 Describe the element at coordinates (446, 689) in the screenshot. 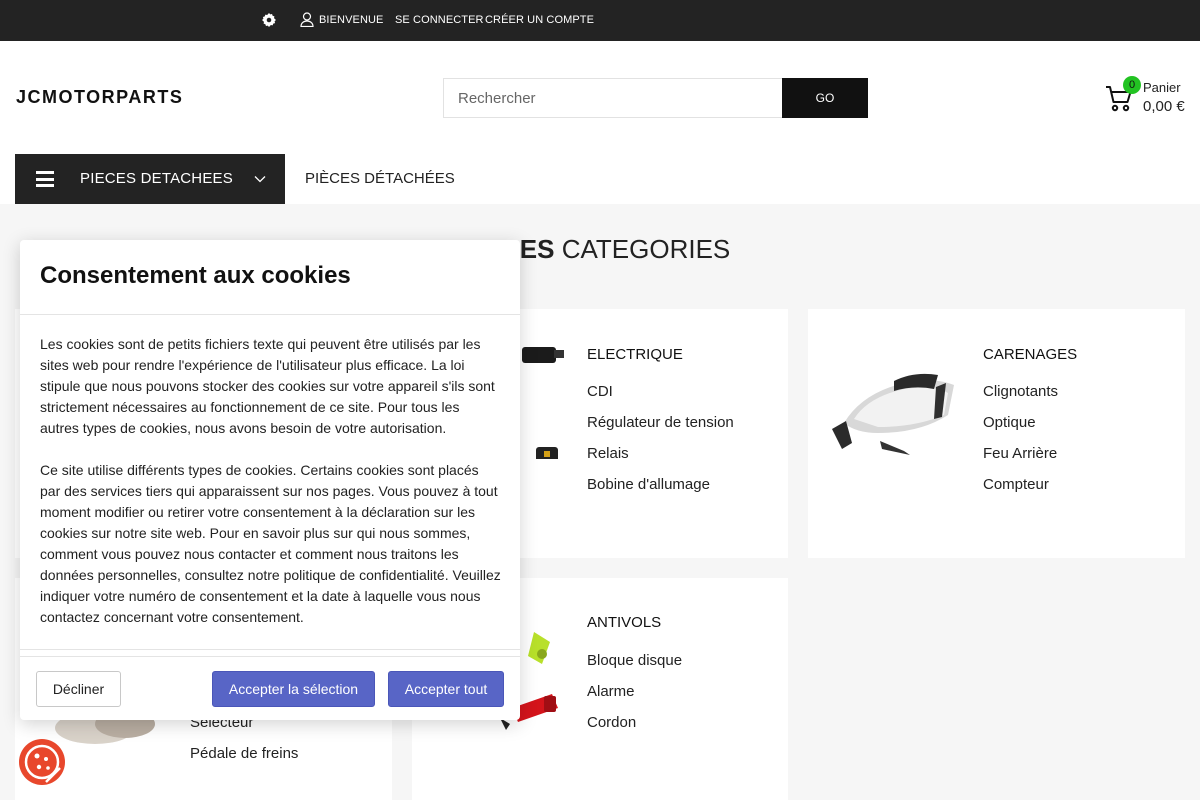

I see `accept-all-button: Accepter tout` at that location.